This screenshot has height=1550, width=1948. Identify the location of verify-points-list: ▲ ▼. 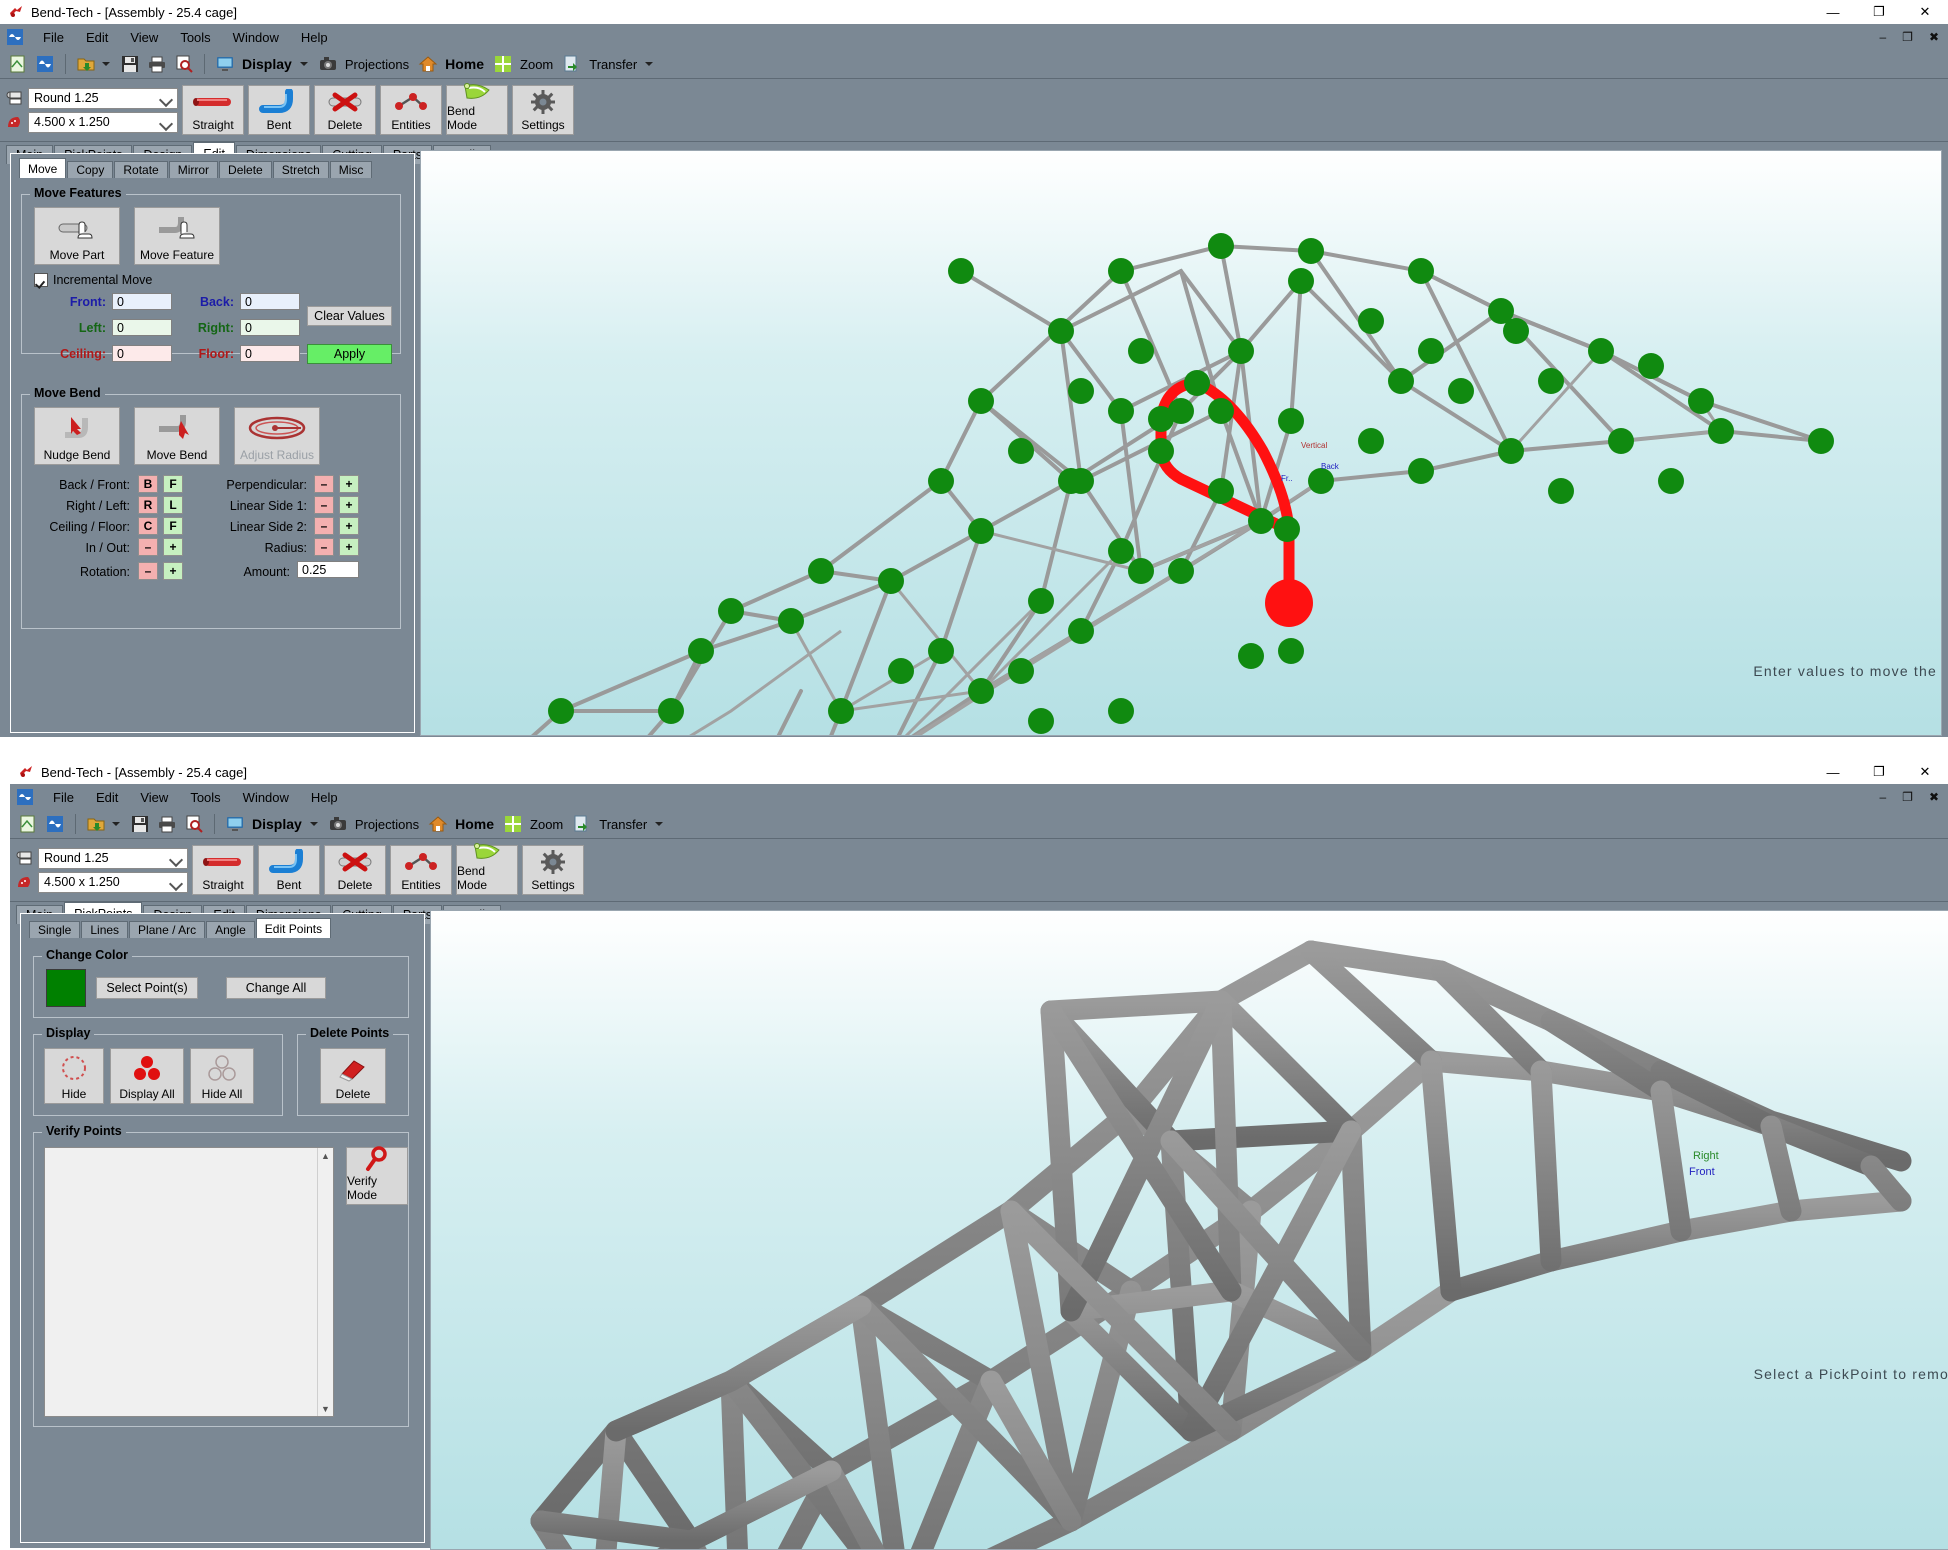
(189, 1282).